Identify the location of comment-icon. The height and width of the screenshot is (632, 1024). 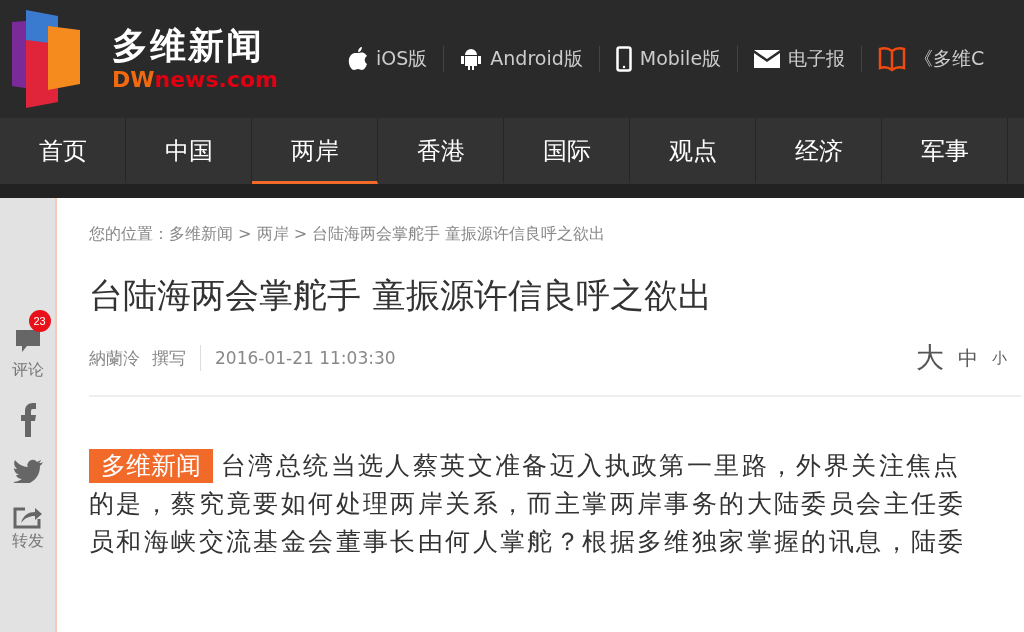
(27, 341).